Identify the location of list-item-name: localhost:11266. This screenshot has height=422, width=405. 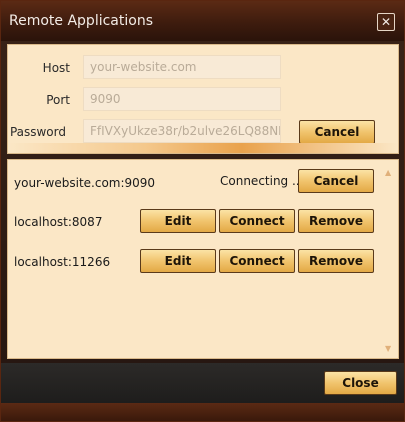
(62, 262).